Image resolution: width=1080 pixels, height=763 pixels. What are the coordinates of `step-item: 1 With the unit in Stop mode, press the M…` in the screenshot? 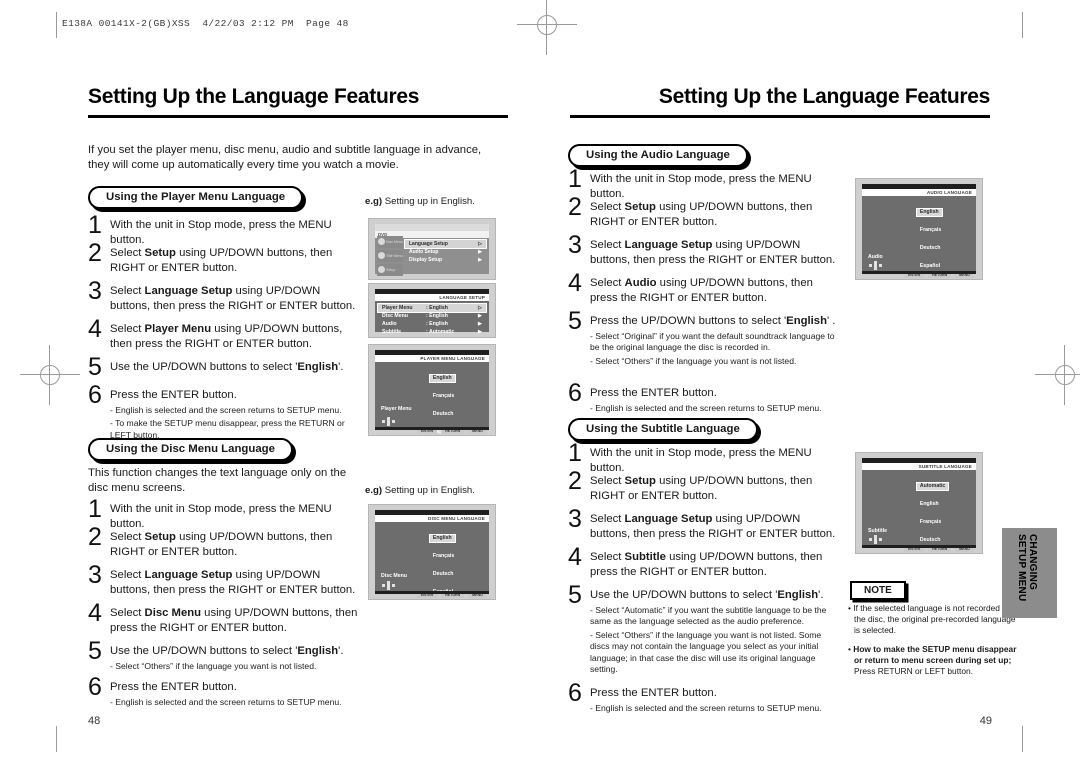 It's located at (705, 457).